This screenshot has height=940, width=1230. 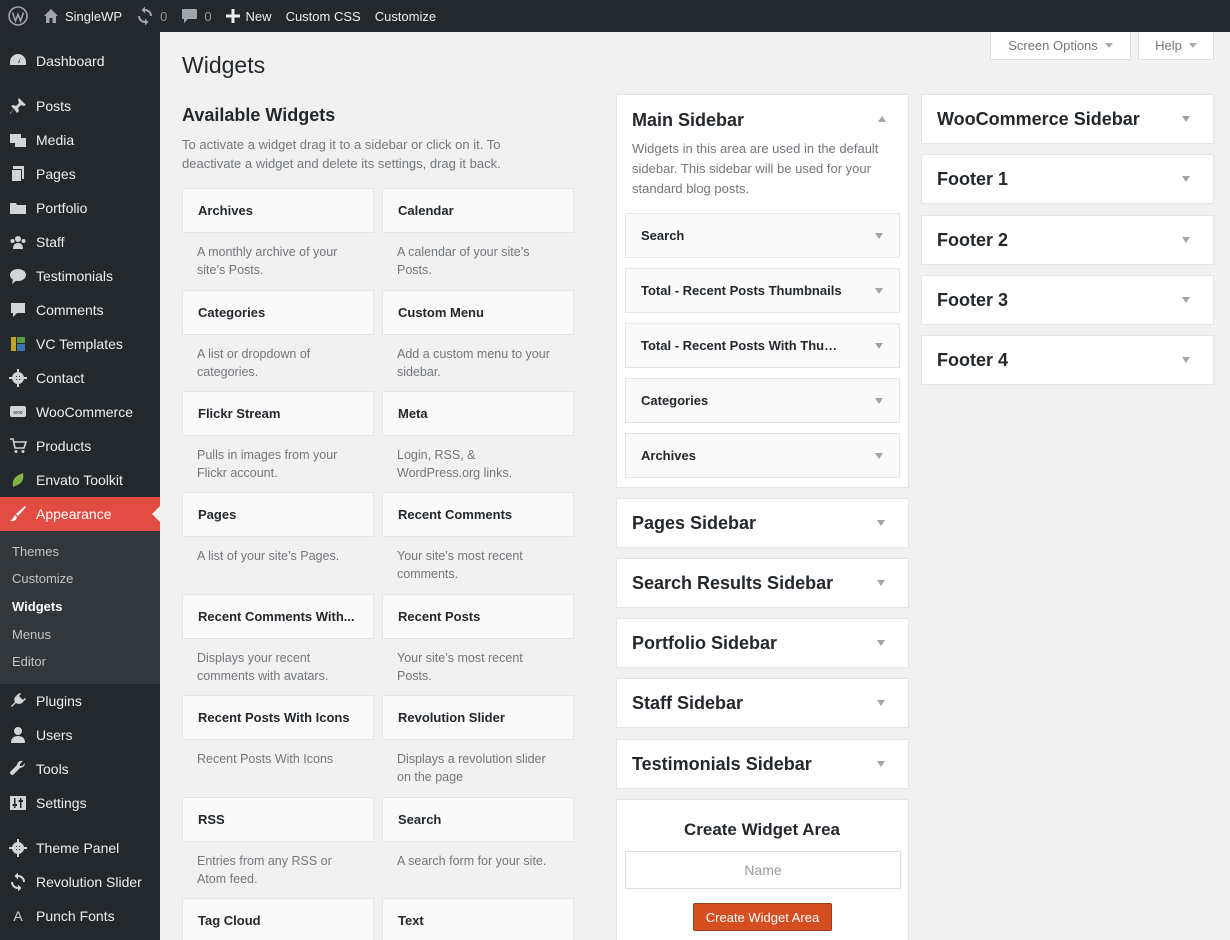 I want to click on sidebar-footer-1: Footer 1, so click(x=1067, y=179).